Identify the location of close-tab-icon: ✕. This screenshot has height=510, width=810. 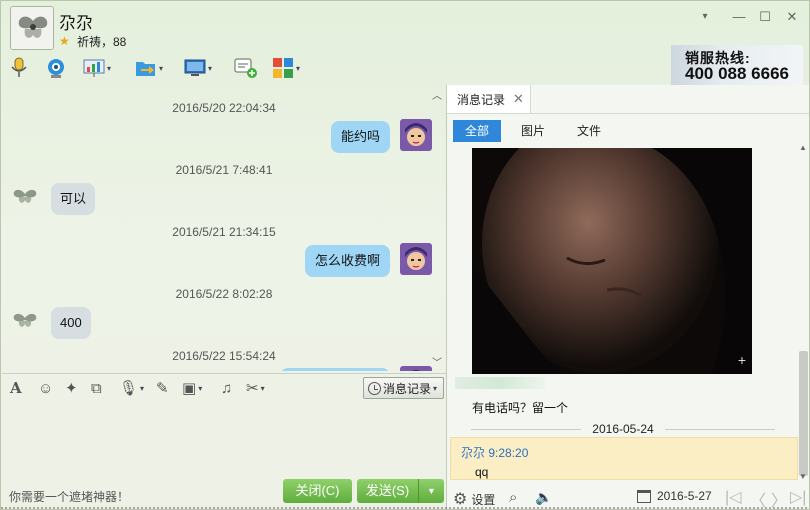
(518, 99).